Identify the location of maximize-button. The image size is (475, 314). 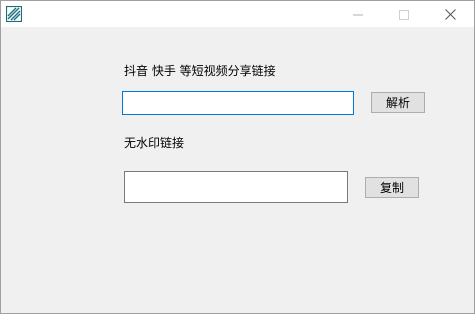
(404, 14).